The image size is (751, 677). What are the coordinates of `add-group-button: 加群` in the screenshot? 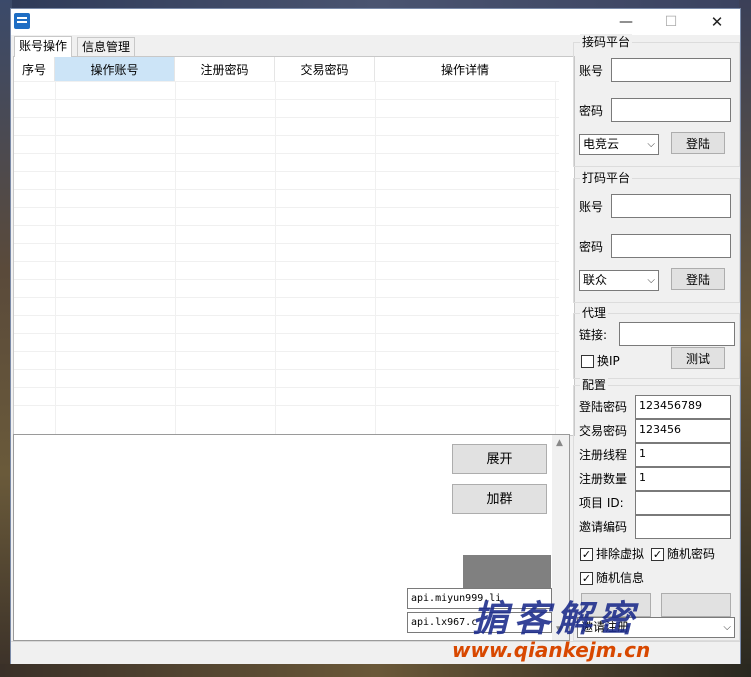 It's located at (499, 499).